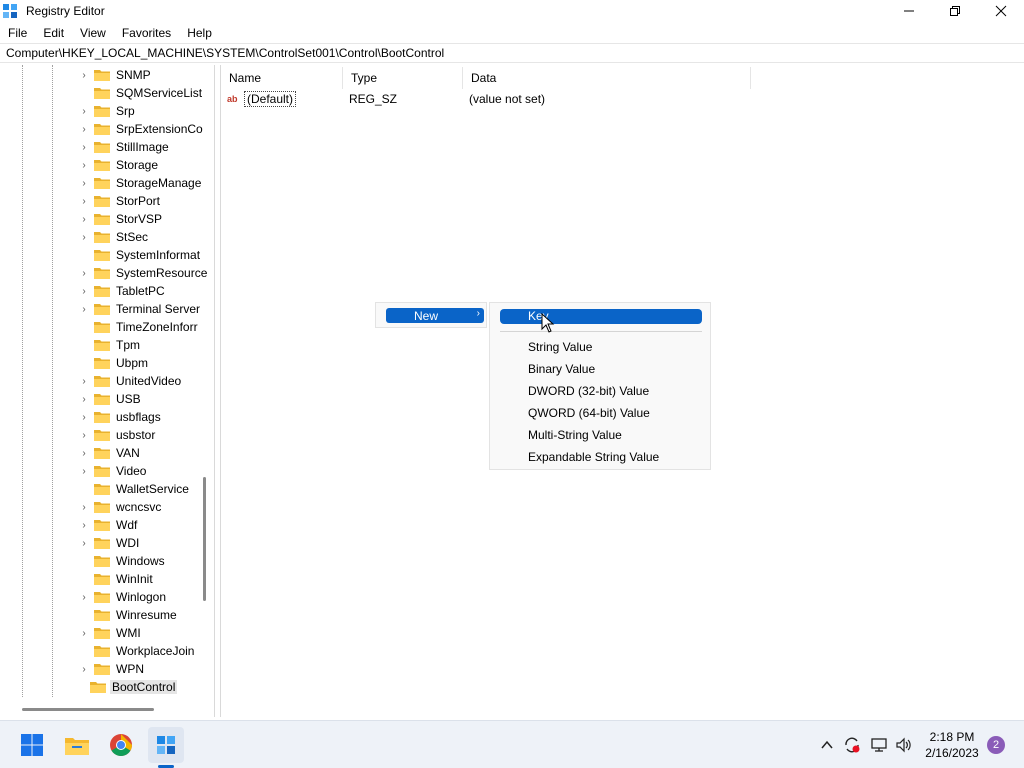 The height and width of the screenshot is (768, 1024). Describe the element at coordinates (159, 93) in the screenshot. I see `tree-item-label: SQMServiceList` at that location.